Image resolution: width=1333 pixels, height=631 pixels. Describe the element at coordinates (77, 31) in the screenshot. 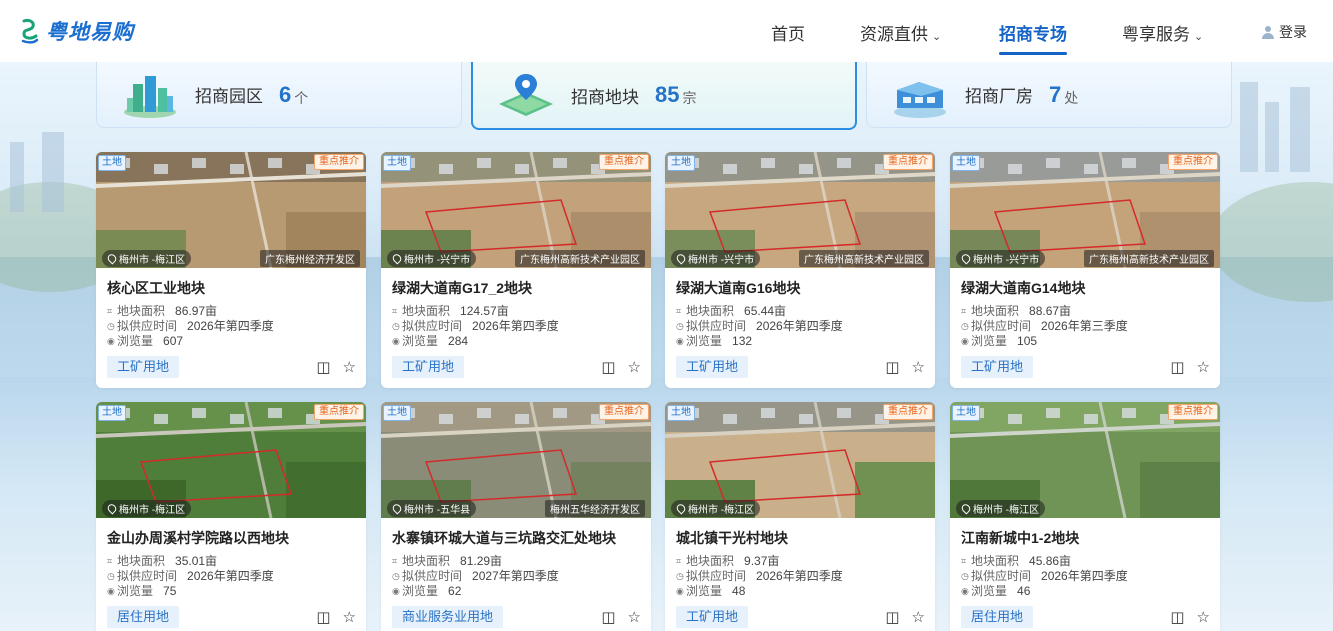

I see `site-logo: 粤地易购` at that location.